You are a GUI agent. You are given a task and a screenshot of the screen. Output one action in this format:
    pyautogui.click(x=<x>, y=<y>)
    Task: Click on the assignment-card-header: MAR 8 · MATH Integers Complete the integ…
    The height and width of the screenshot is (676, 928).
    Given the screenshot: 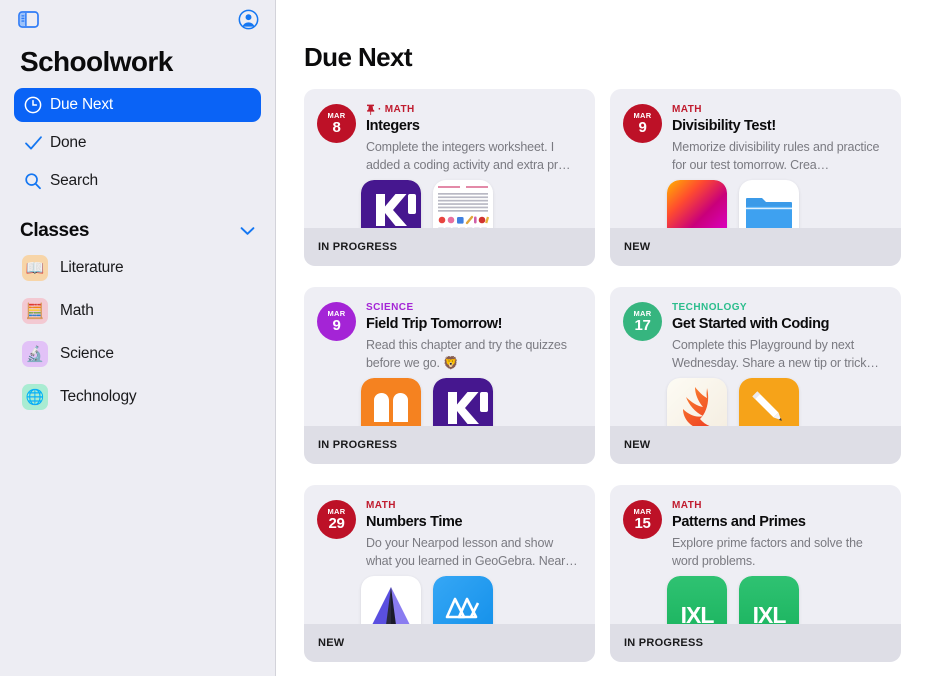 What is the action you would take?
    pyautogui.click(x=449, y=138)
    